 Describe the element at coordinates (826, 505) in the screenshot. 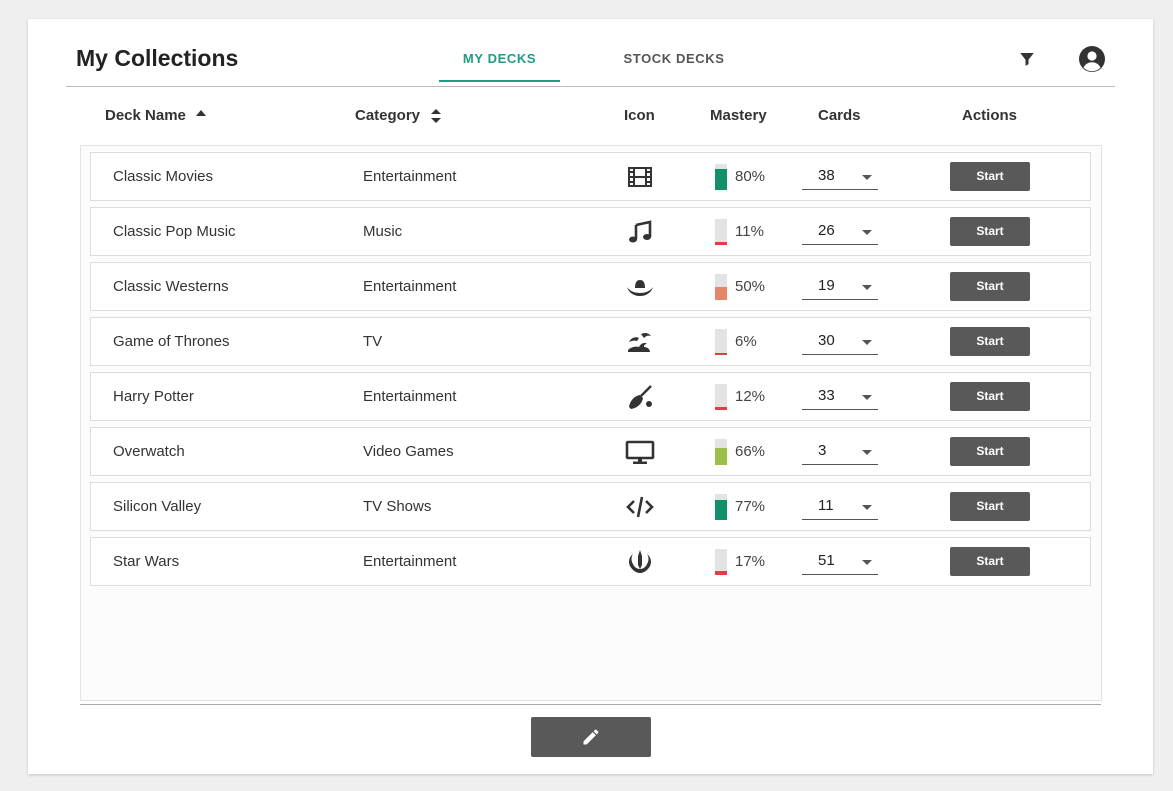

I see `cards-count-value: 11` at that location.